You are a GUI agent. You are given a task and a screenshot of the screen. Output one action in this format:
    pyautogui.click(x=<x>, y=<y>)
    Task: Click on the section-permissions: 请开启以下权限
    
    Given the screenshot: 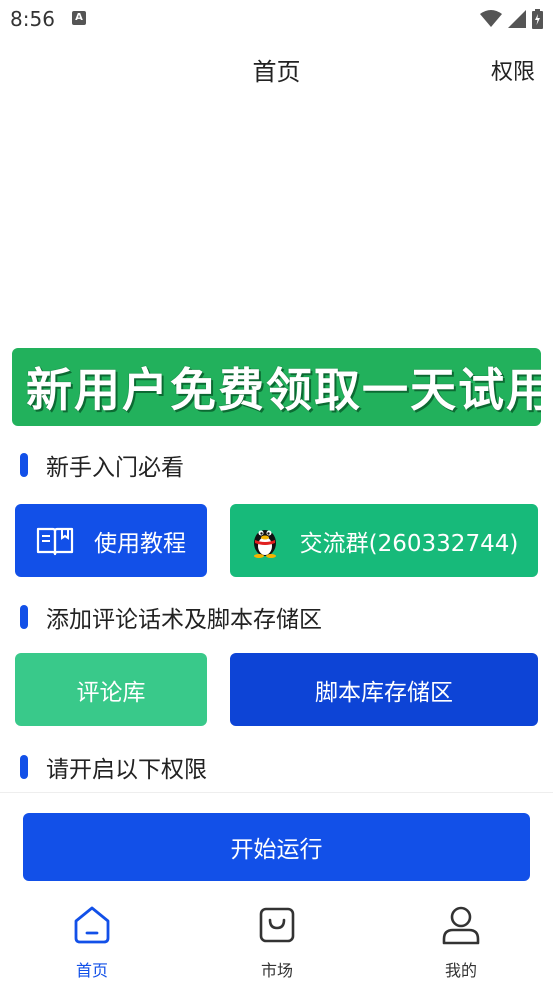 What is the action you would take?
    pyautogui.click(x=113, y=767)
    